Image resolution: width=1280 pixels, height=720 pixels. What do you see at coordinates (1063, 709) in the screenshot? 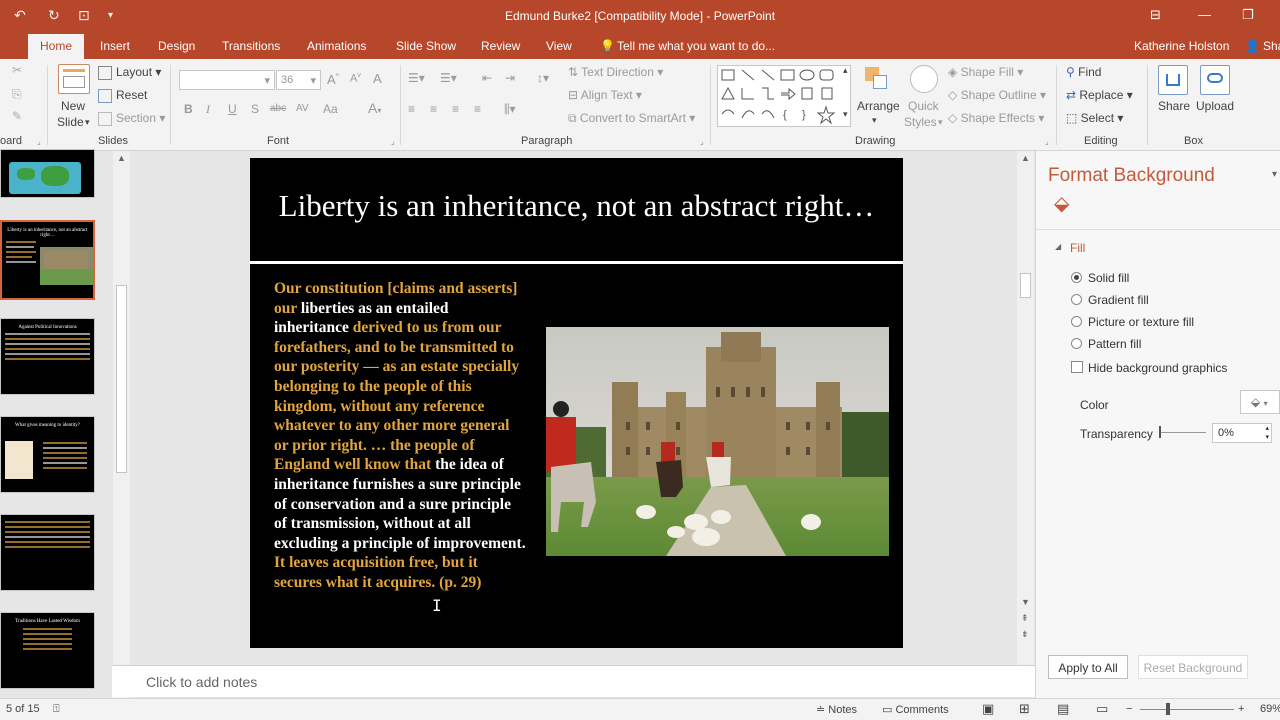
I see `reading-view-icon: ▤` at bounding box center [1063, 709].